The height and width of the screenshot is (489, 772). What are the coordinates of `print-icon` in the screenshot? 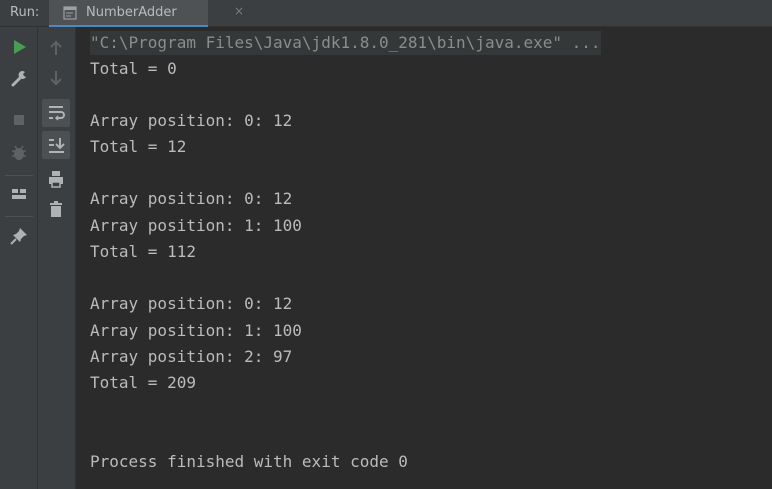 It's located at (56, 179).